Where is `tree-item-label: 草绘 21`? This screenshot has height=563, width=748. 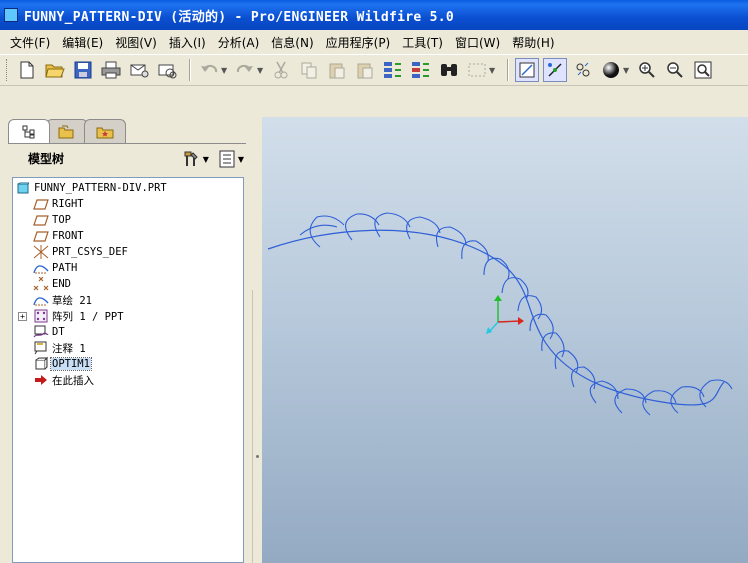 tree-item-label: 草绘 21 is located at coordinates (72, 300).